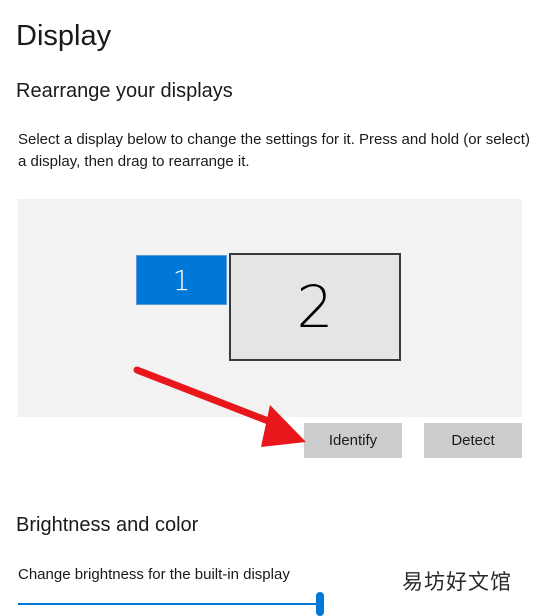  Describe the element at coordinates (353, 440) in the screenshot. I see `identify-button: Identify` at that location.